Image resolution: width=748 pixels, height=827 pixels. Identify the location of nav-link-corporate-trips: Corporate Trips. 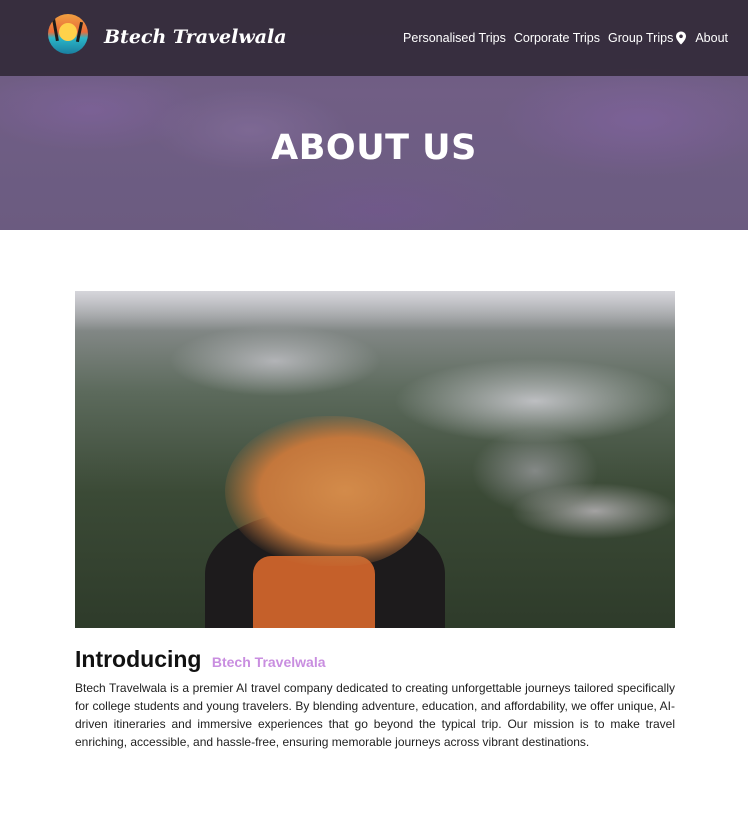
(557, 38).